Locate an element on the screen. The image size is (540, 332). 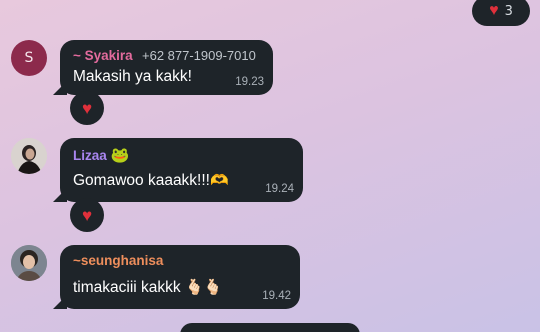
avatar: S is located at coordinates (29, 58).